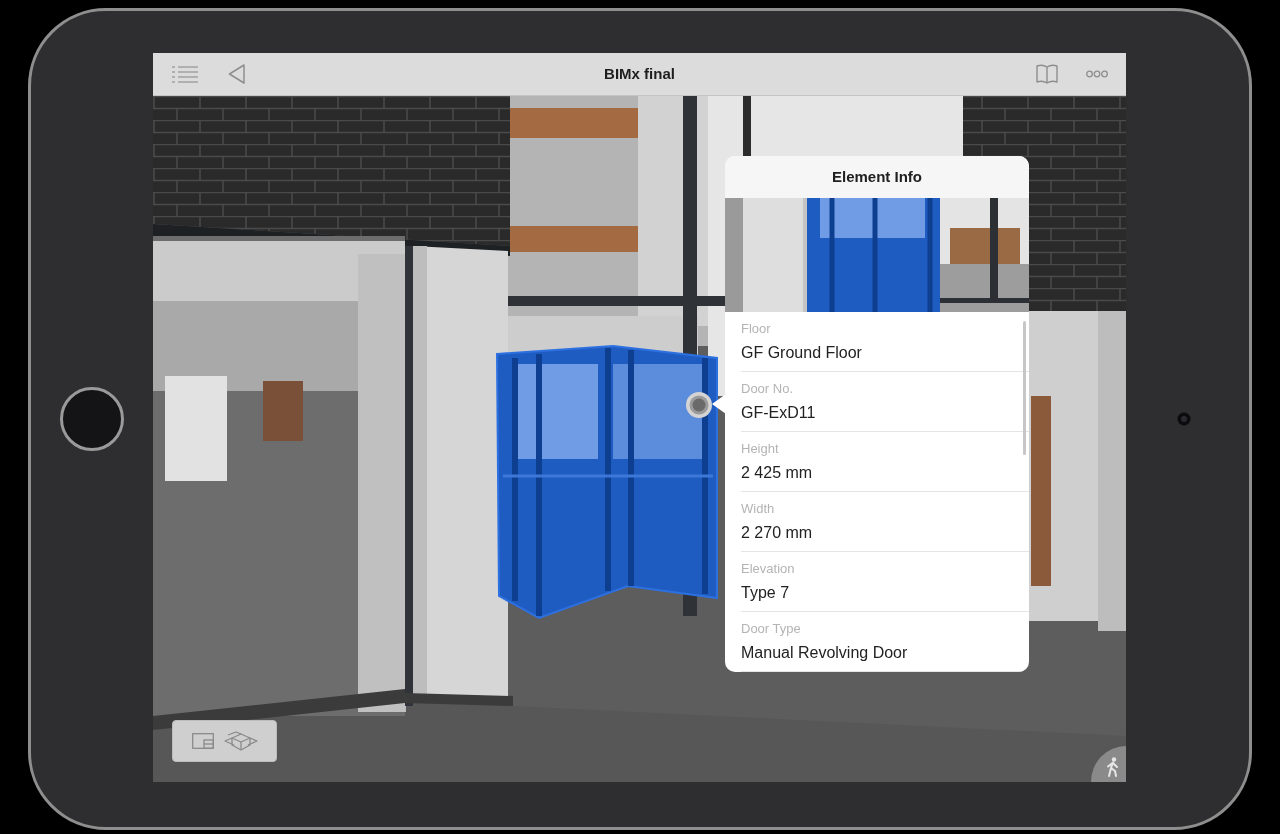 This screenshot has height=834, width=1280. I want to click on property-label: Door No., so click(767, 389).